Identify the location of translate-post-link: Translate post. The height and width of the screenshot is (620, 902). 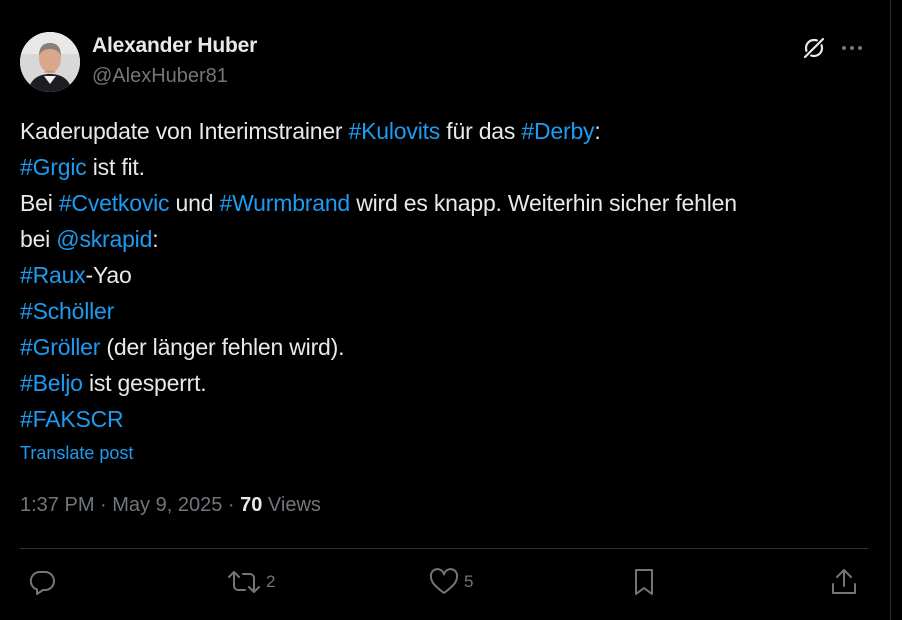
(76, 453).